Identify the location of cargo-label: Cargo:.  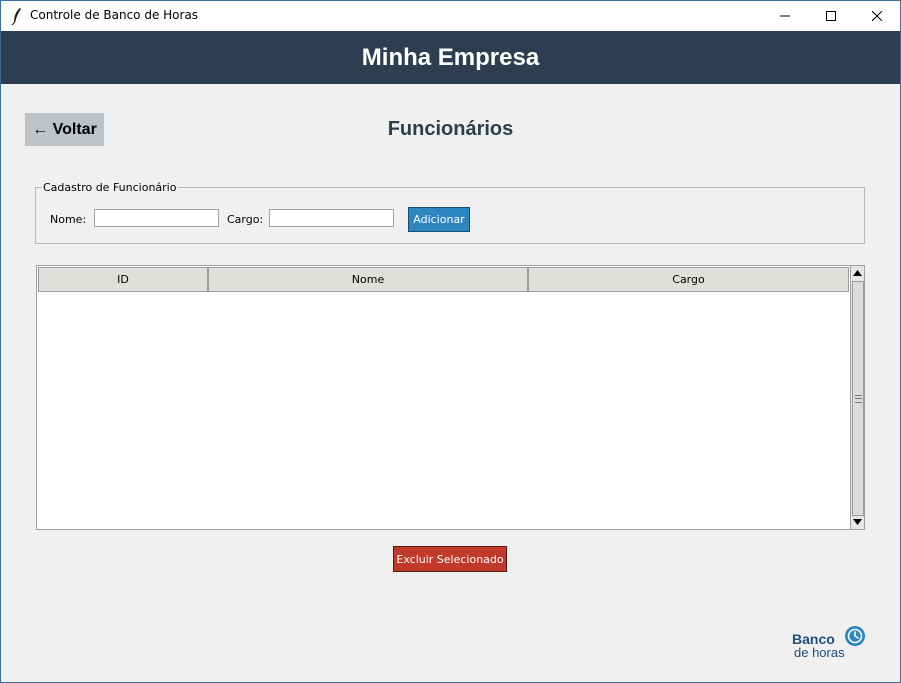
(245, 219).